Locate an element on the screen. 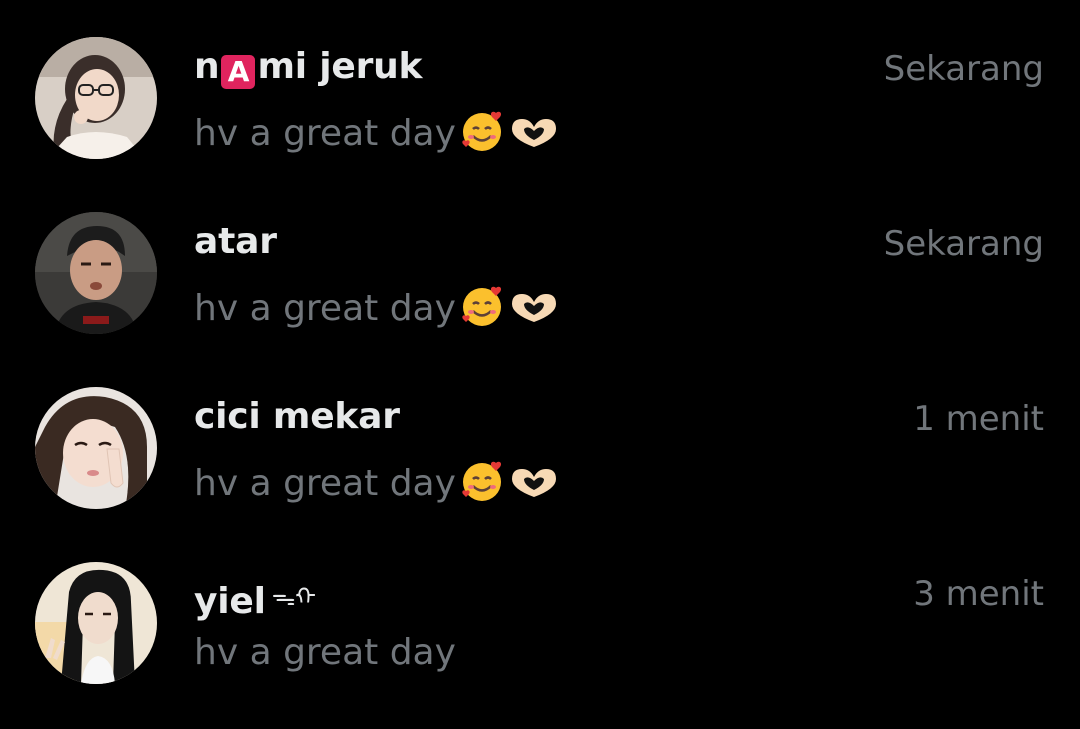 Image resolution: width=1080 pixels, height=729 pixels. avatar-photo-man-icon is located at coordinates (96, 273).